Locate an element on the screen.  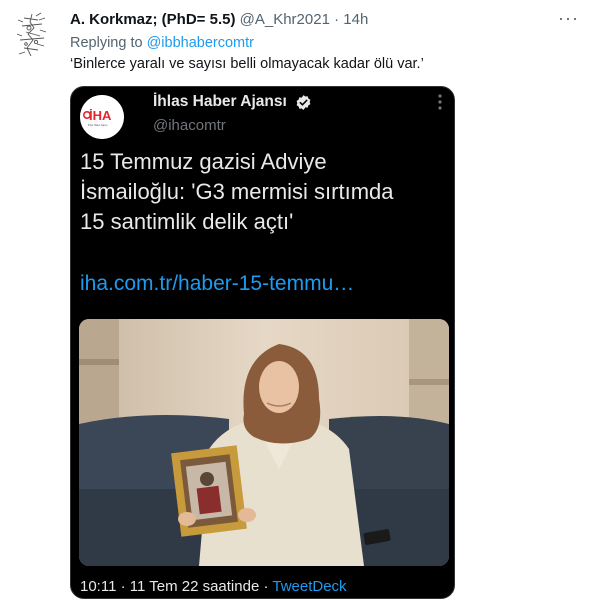
embed-more-icon is located at coordinates (440, 102).